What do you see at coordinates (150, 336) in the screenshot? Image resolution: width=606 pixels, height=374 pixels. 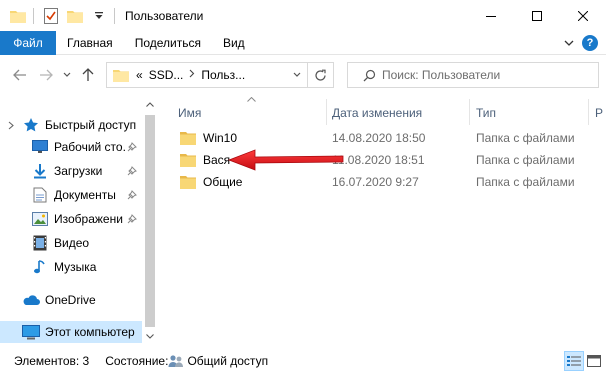 I see `scroll-down-icon` at bounding box center [150, 336].